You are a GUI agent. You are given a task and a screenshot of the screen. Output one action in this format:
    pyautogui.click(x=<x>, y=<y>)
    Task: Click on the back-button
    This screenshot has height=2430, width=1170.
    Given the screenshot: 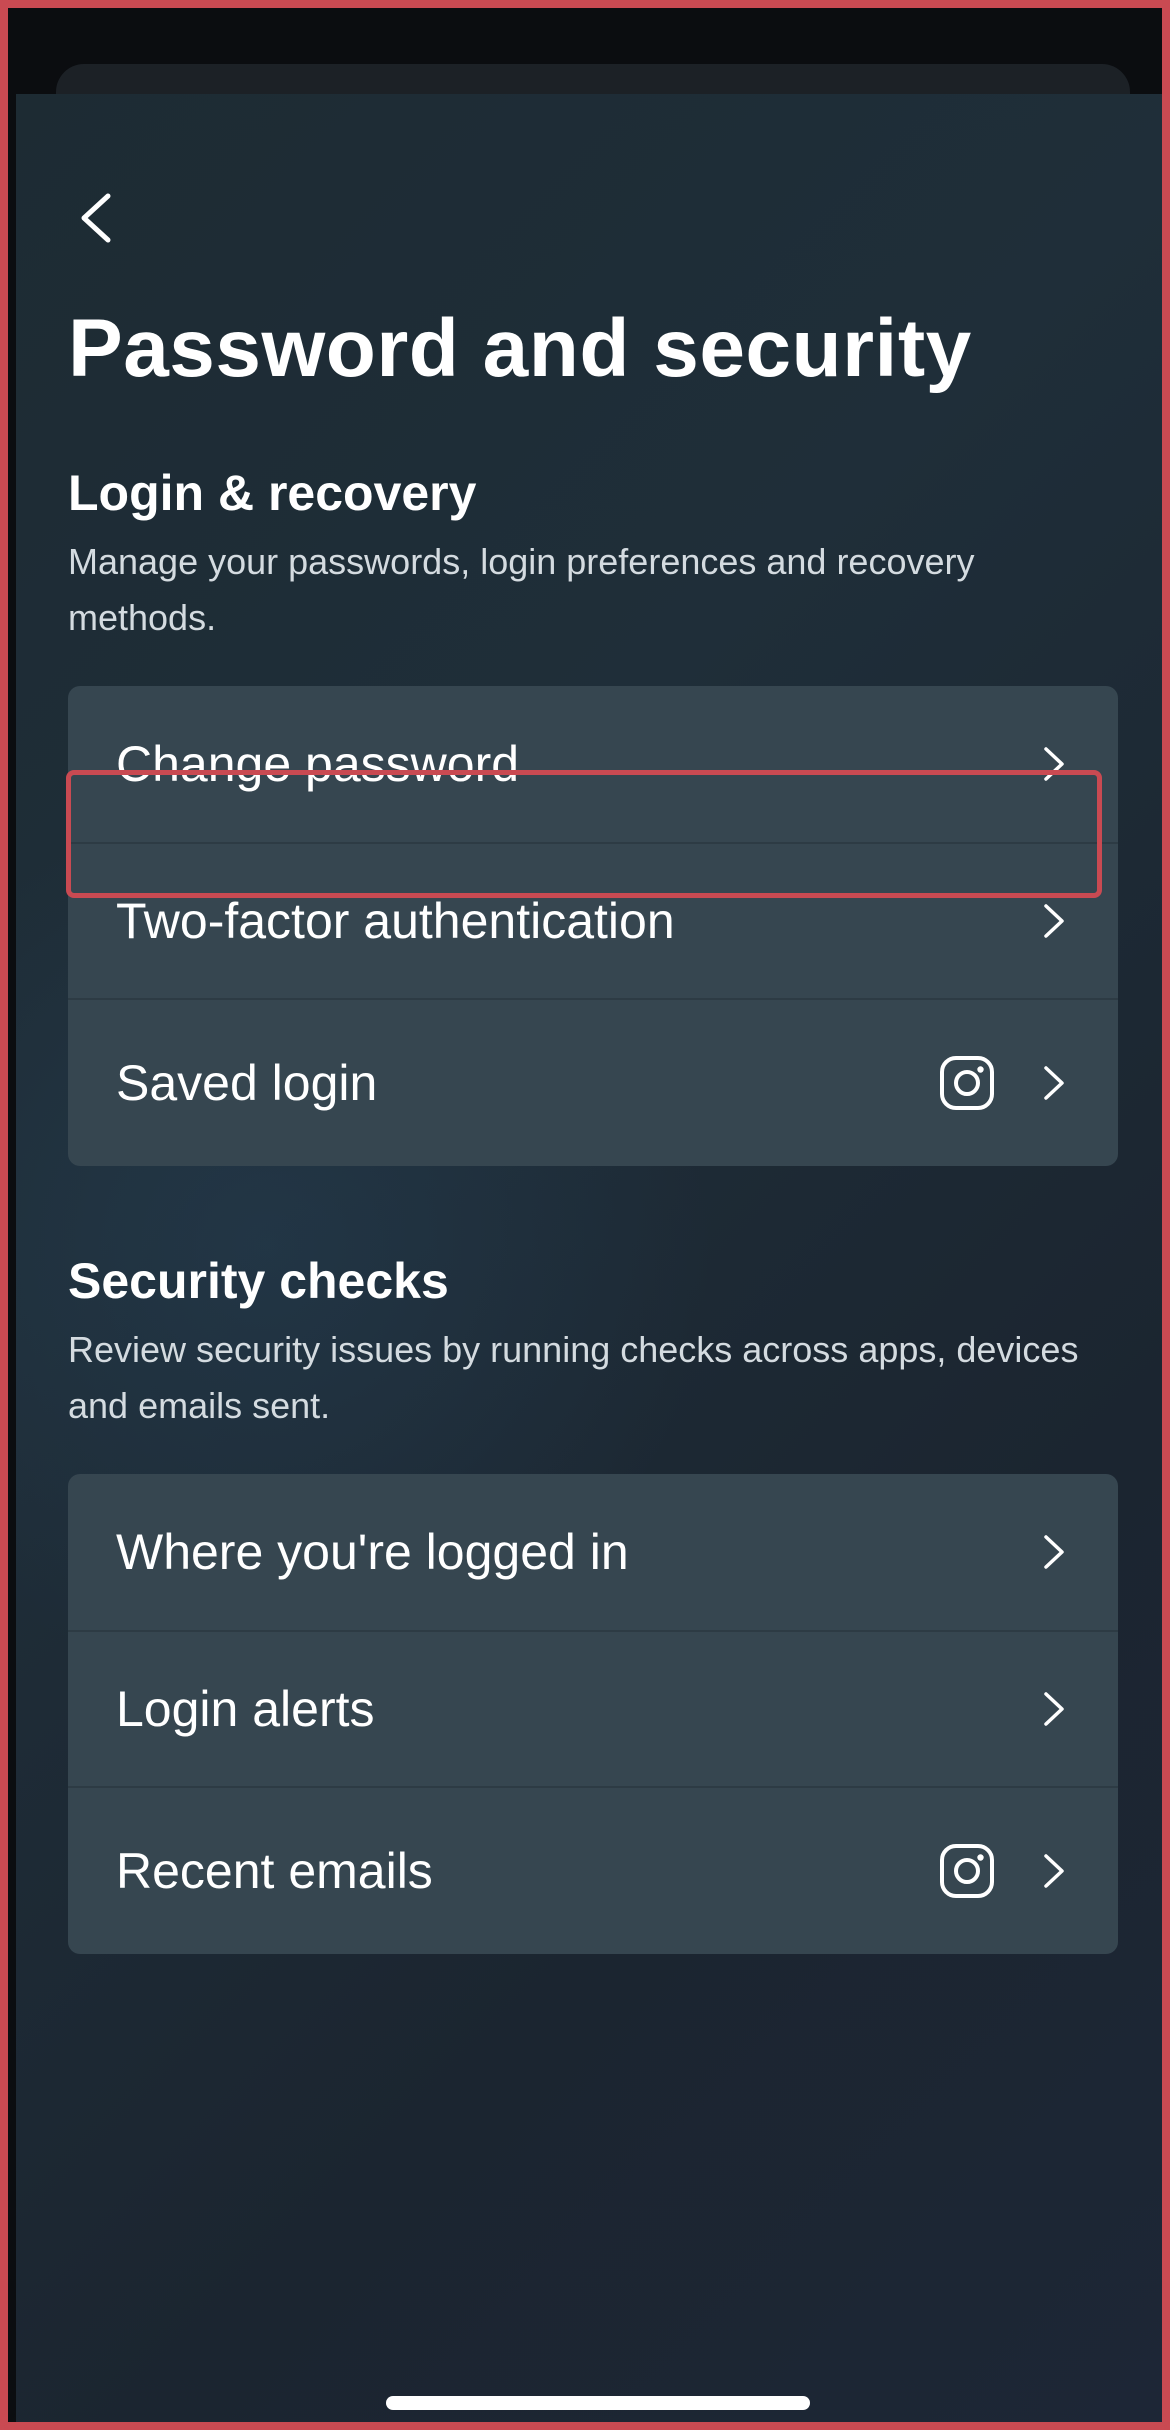 What is the action you would take?
    pyautogui.click(x=96, y=220)
    